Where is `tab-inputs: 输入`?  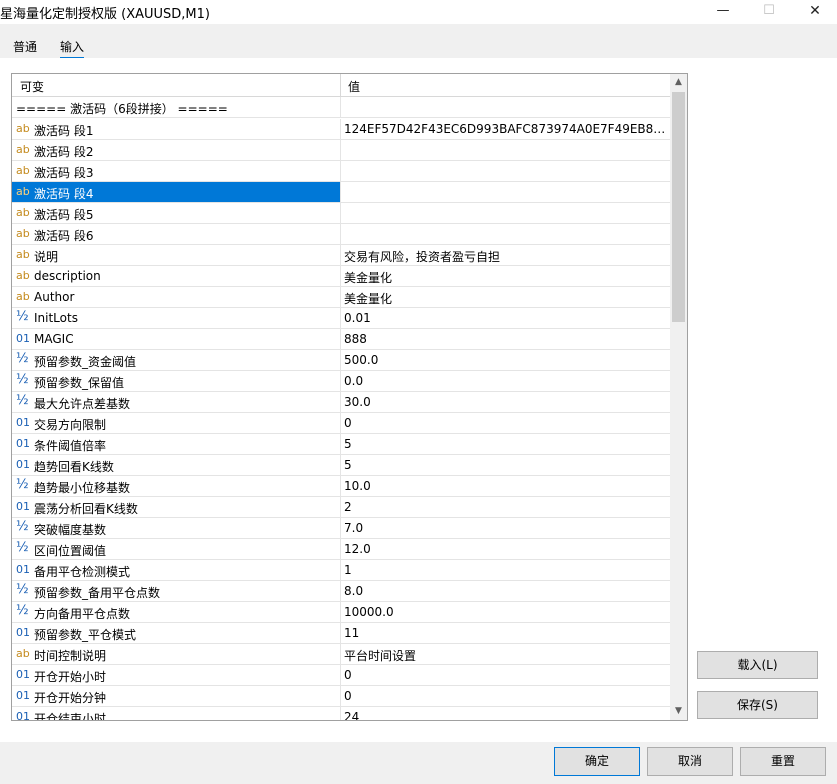
tab-inputs: 输入 is located at coordinates (72, 48).